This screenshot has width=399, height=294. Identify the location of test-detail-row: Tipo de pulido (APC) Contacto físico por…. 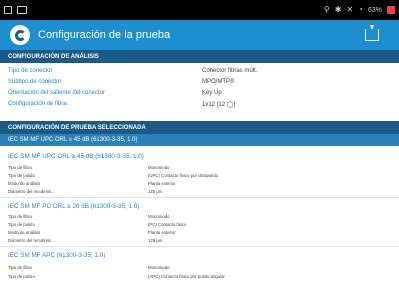
(199, 277).